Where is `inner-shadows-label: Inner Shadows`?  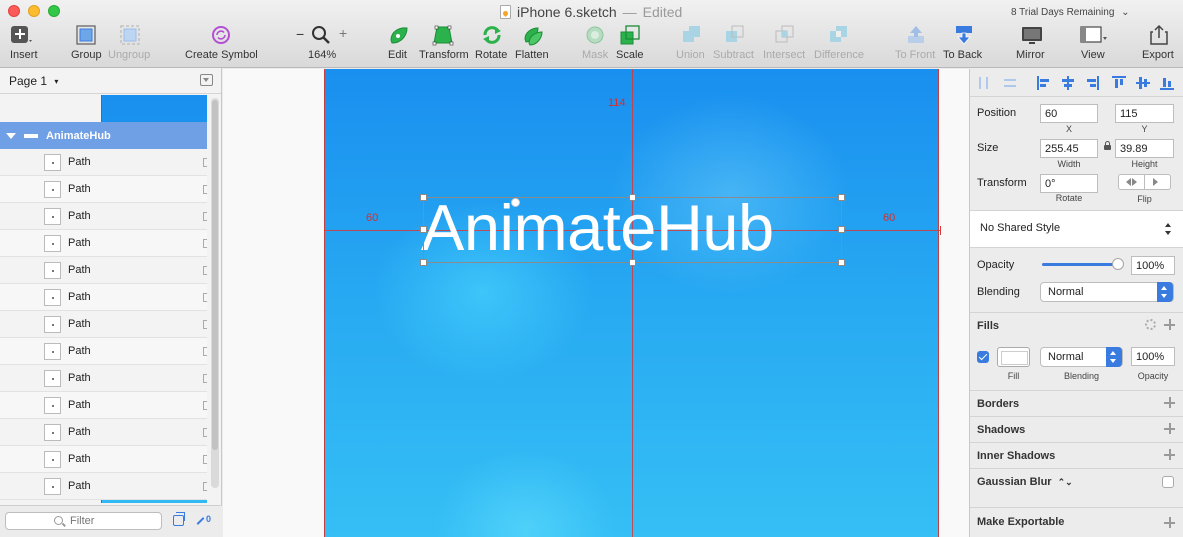 inner-shadows-label: Inner Shadows is located at coordinates (1016, 456).